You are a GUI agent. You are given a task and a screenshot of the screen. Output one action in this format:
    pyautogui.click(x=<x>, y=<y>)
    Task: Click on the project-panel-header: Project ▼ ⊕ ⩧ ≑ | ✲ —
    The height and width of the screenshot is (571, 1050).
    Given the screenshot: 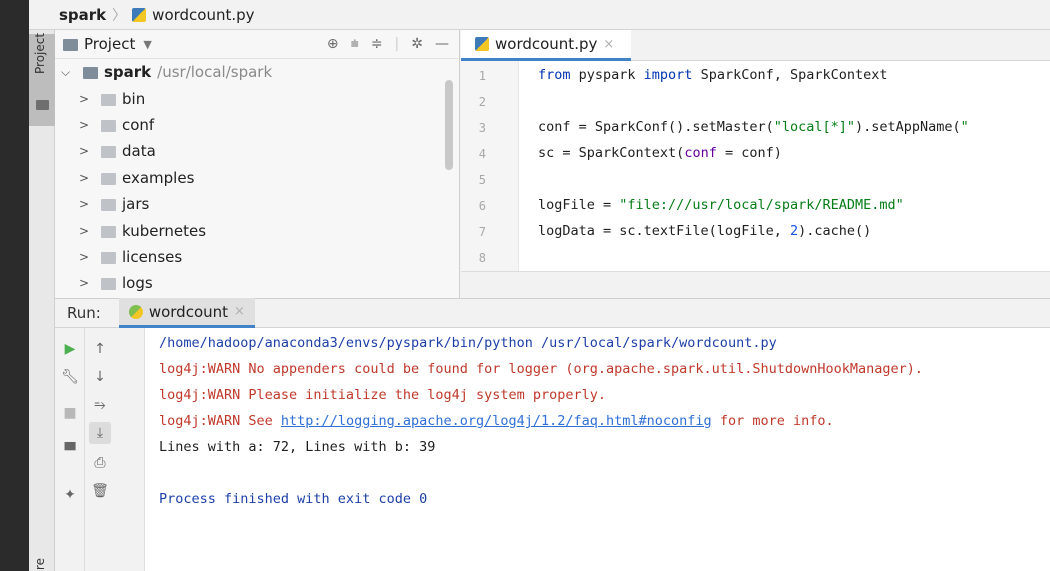 What is the action you would take?
    pyautogui.click(x=257, y=44)
    